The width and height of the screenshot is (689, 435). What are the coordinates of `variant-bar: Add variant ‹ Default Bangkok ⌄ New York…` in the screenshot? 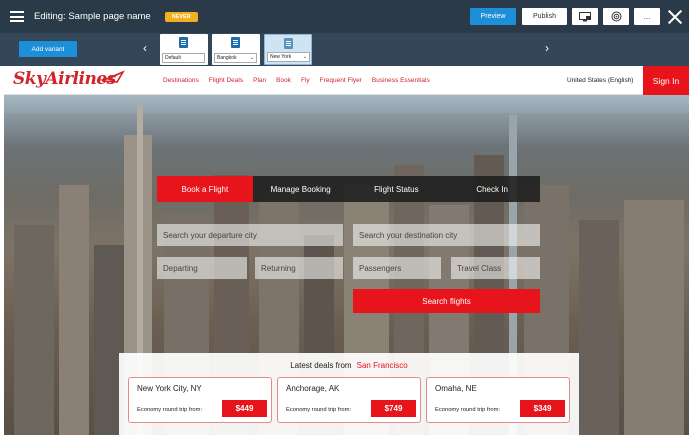 It's located at (344, 49).